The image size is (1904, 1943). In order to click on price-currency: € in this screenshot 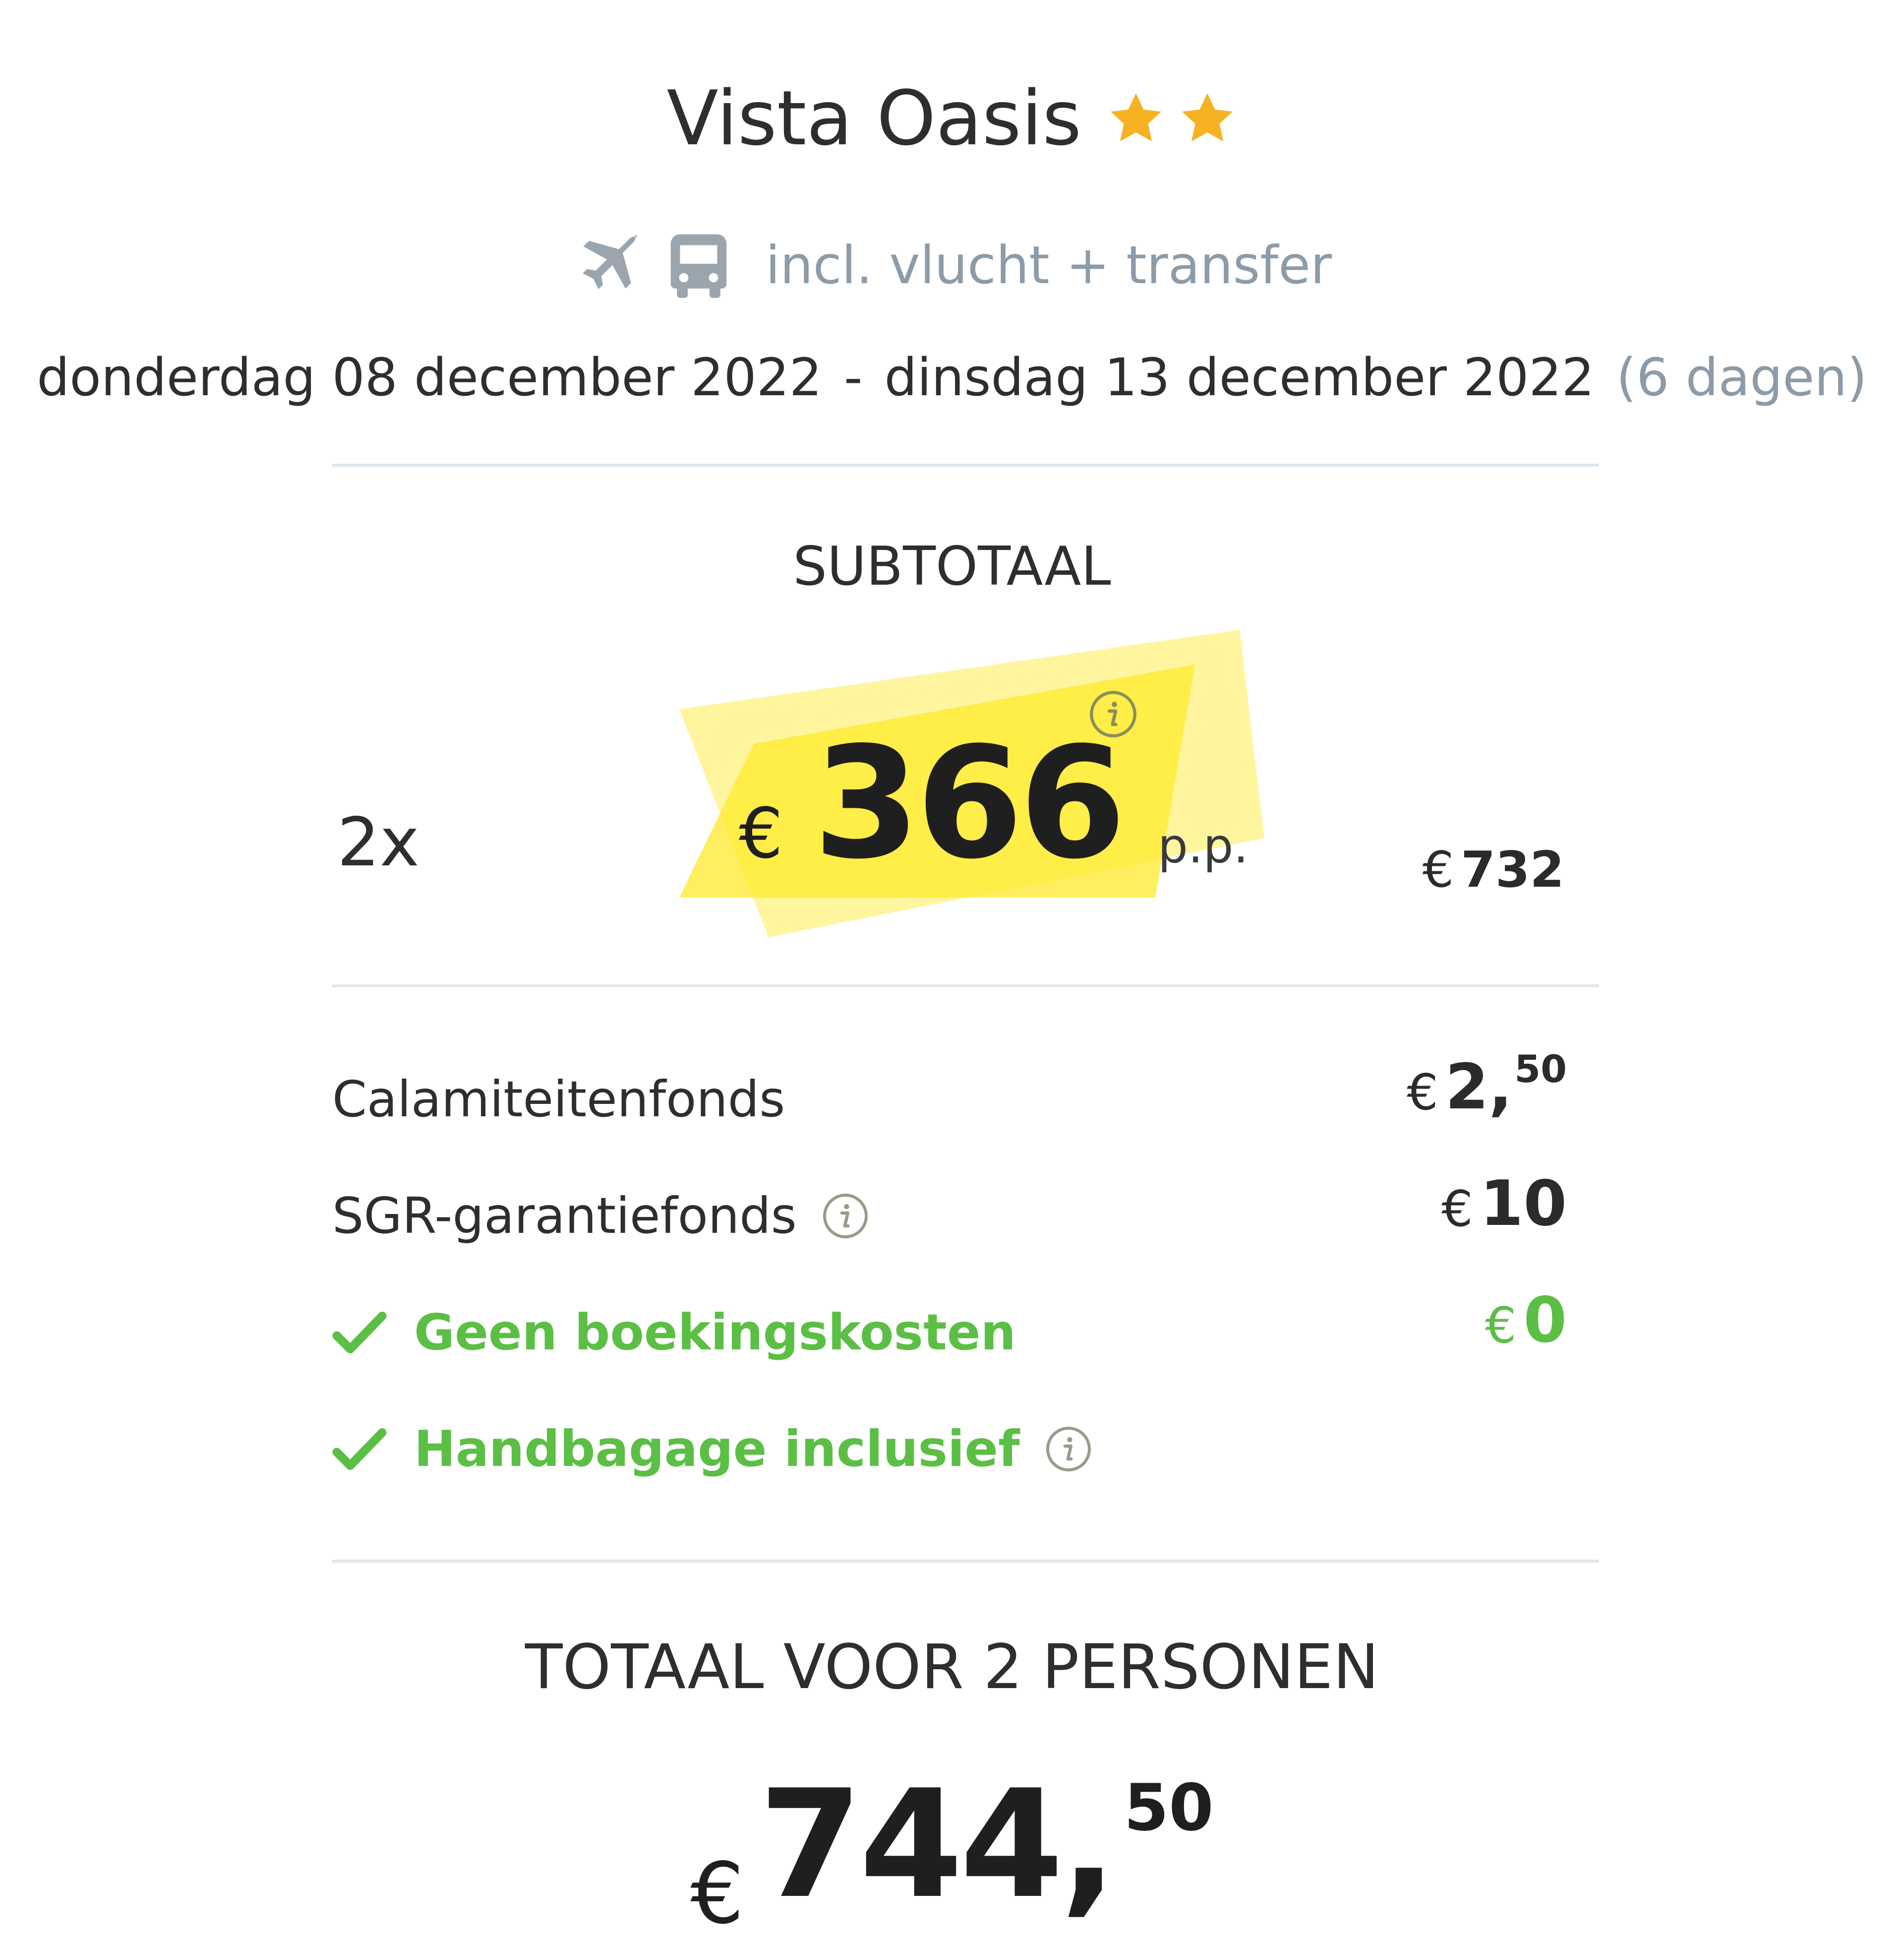, I will do `click(761, 834)`.